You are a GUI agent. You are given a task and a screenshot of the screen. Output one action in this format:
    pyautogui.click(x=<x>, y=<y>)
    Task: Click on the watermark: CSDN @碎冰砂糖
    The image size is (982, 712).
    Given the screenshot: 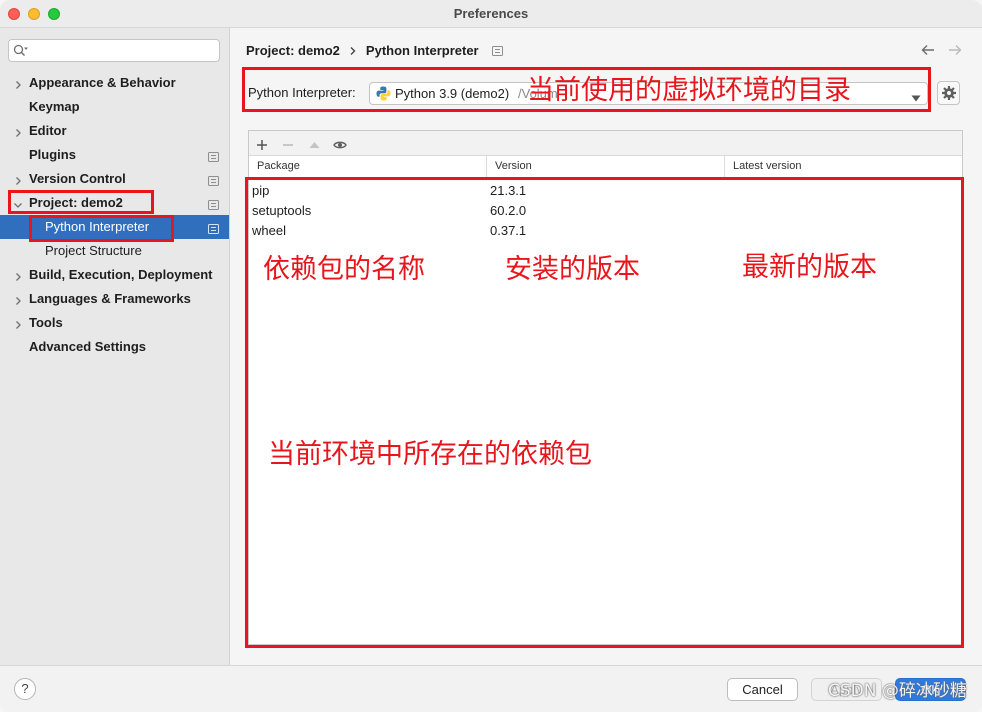 What is the action you would take?
    pyautogui.click(x=897, y=691)
    